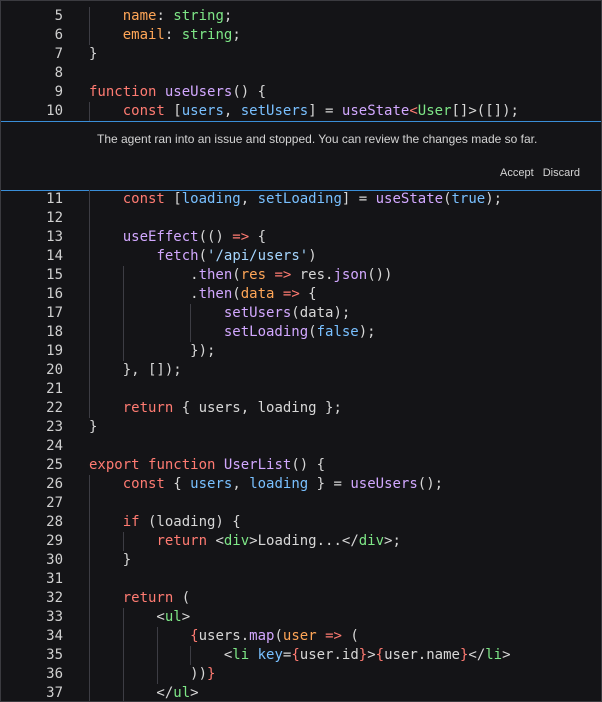  What do you see at coordinates (215, 541) in the screenshot?
I see `code-token: <` at bounding box center [215, 541].